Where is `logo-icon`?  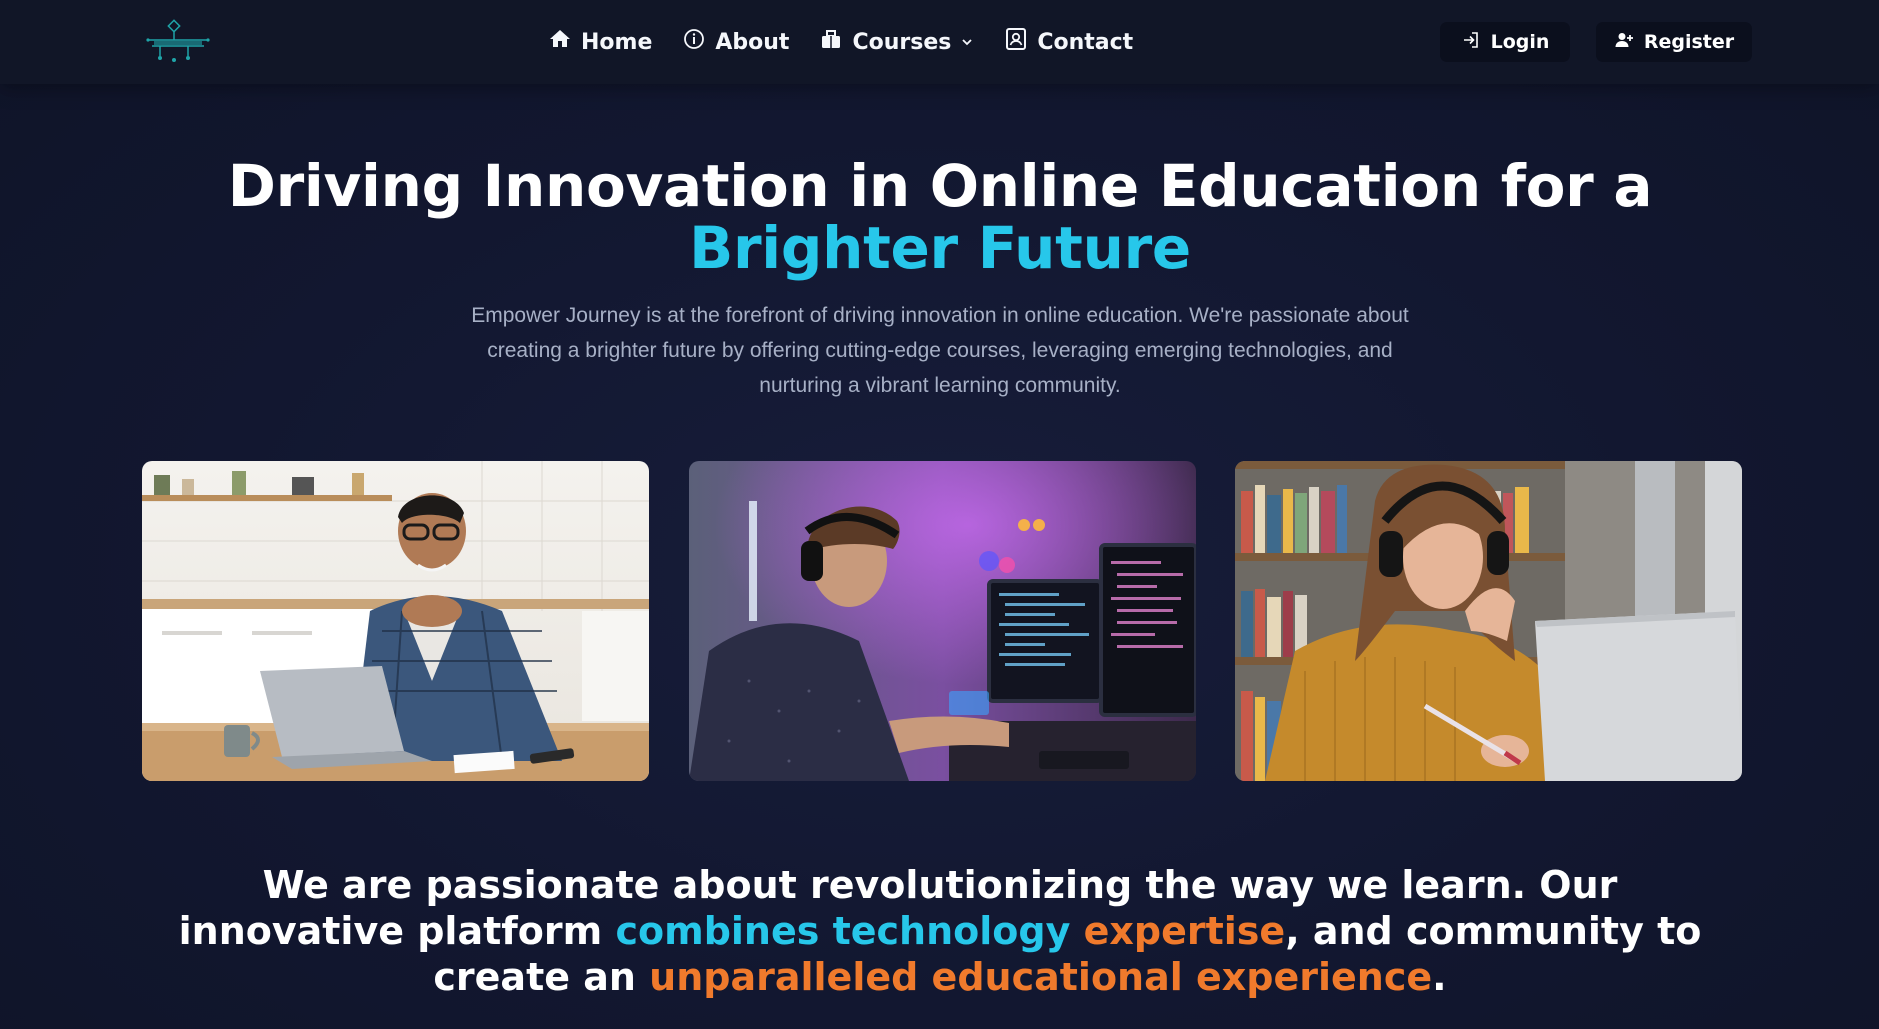
logo-icon is located at coordinates (178, 40).